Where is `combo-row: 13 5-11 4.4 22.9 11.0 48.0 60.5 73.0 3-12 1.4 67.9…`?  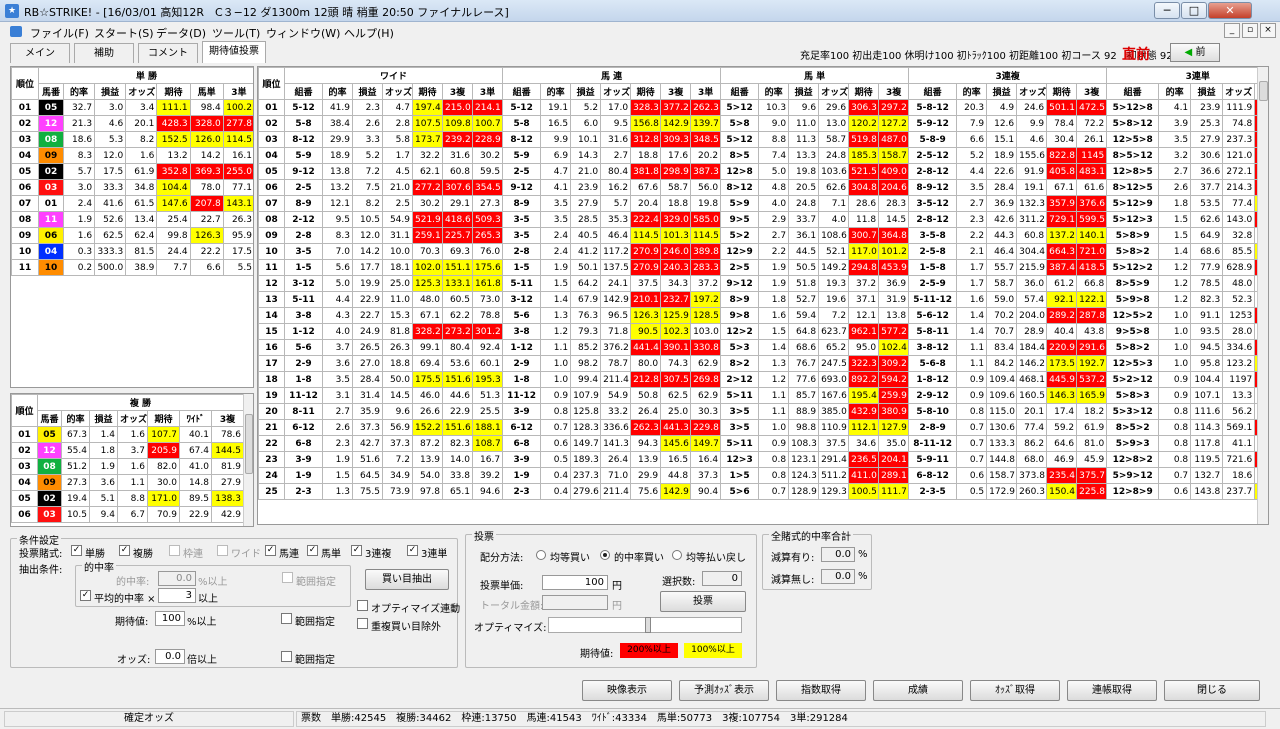
combo-row: 13 5-11 4.4 22.9 11.0 48.0 60.5 73.0 3-12 1.4 67.9… is located at coordinates (763, 299).